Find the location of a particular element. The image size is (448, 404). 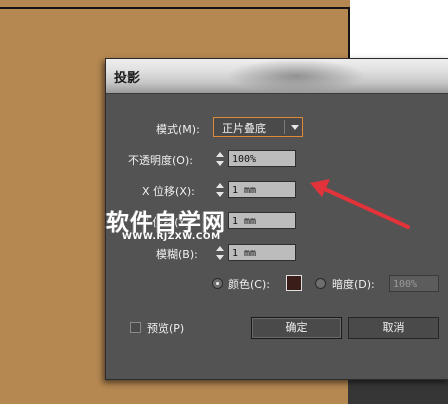

opacity-input: 100% is located at coordinates (262, 158).